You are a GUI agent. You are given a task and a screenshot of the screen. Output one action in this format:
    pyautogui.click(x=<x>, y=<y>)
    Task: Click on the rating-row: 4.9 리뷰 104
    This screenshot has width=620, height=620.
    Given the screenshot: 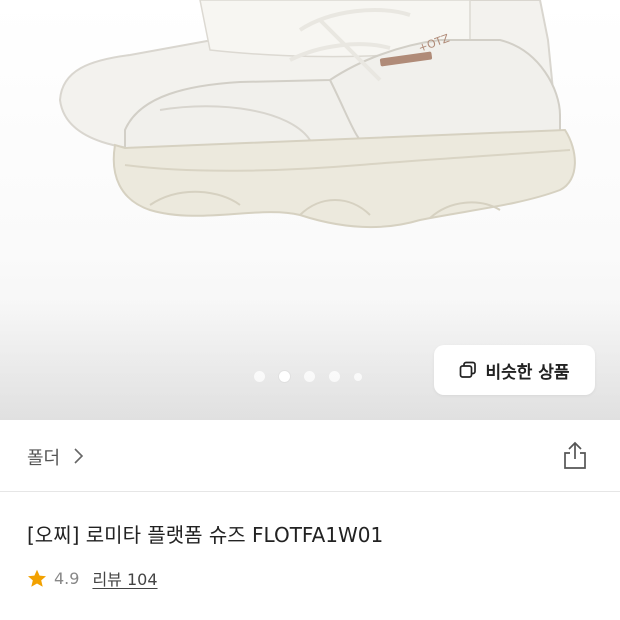 What is the action you would take?
    pyautogui.click(x=92, y=578)
    